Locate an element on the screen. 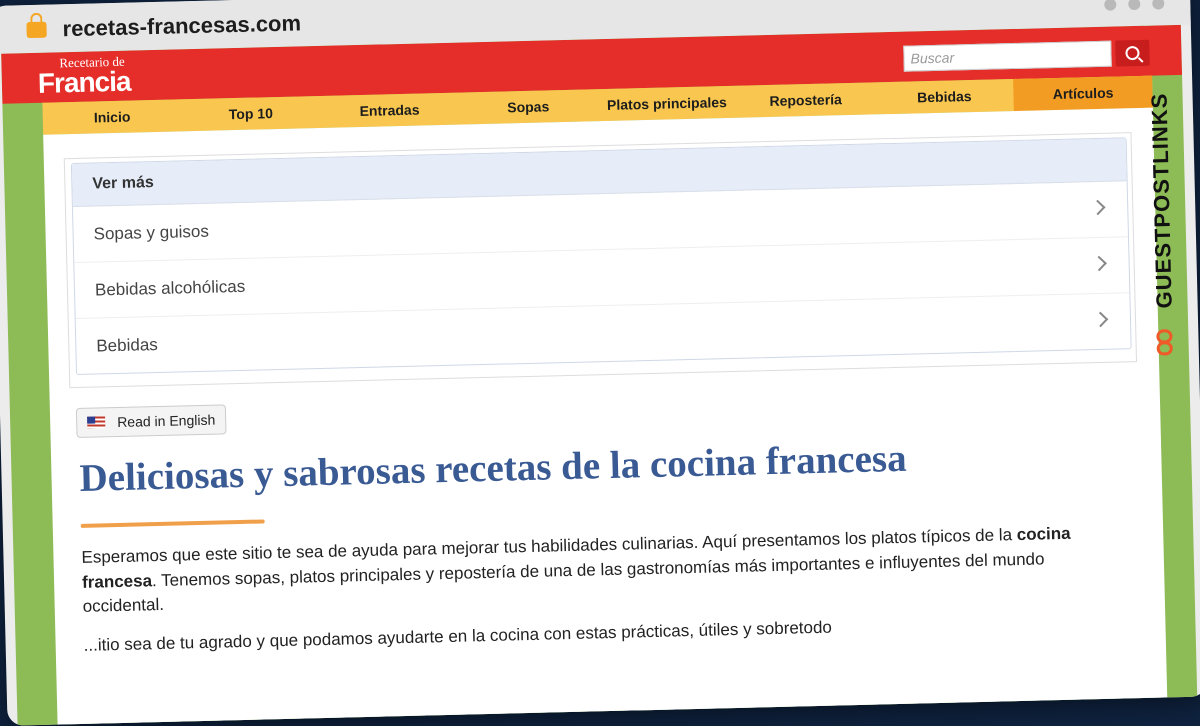  title-underline is located at coordinates (172, 523).